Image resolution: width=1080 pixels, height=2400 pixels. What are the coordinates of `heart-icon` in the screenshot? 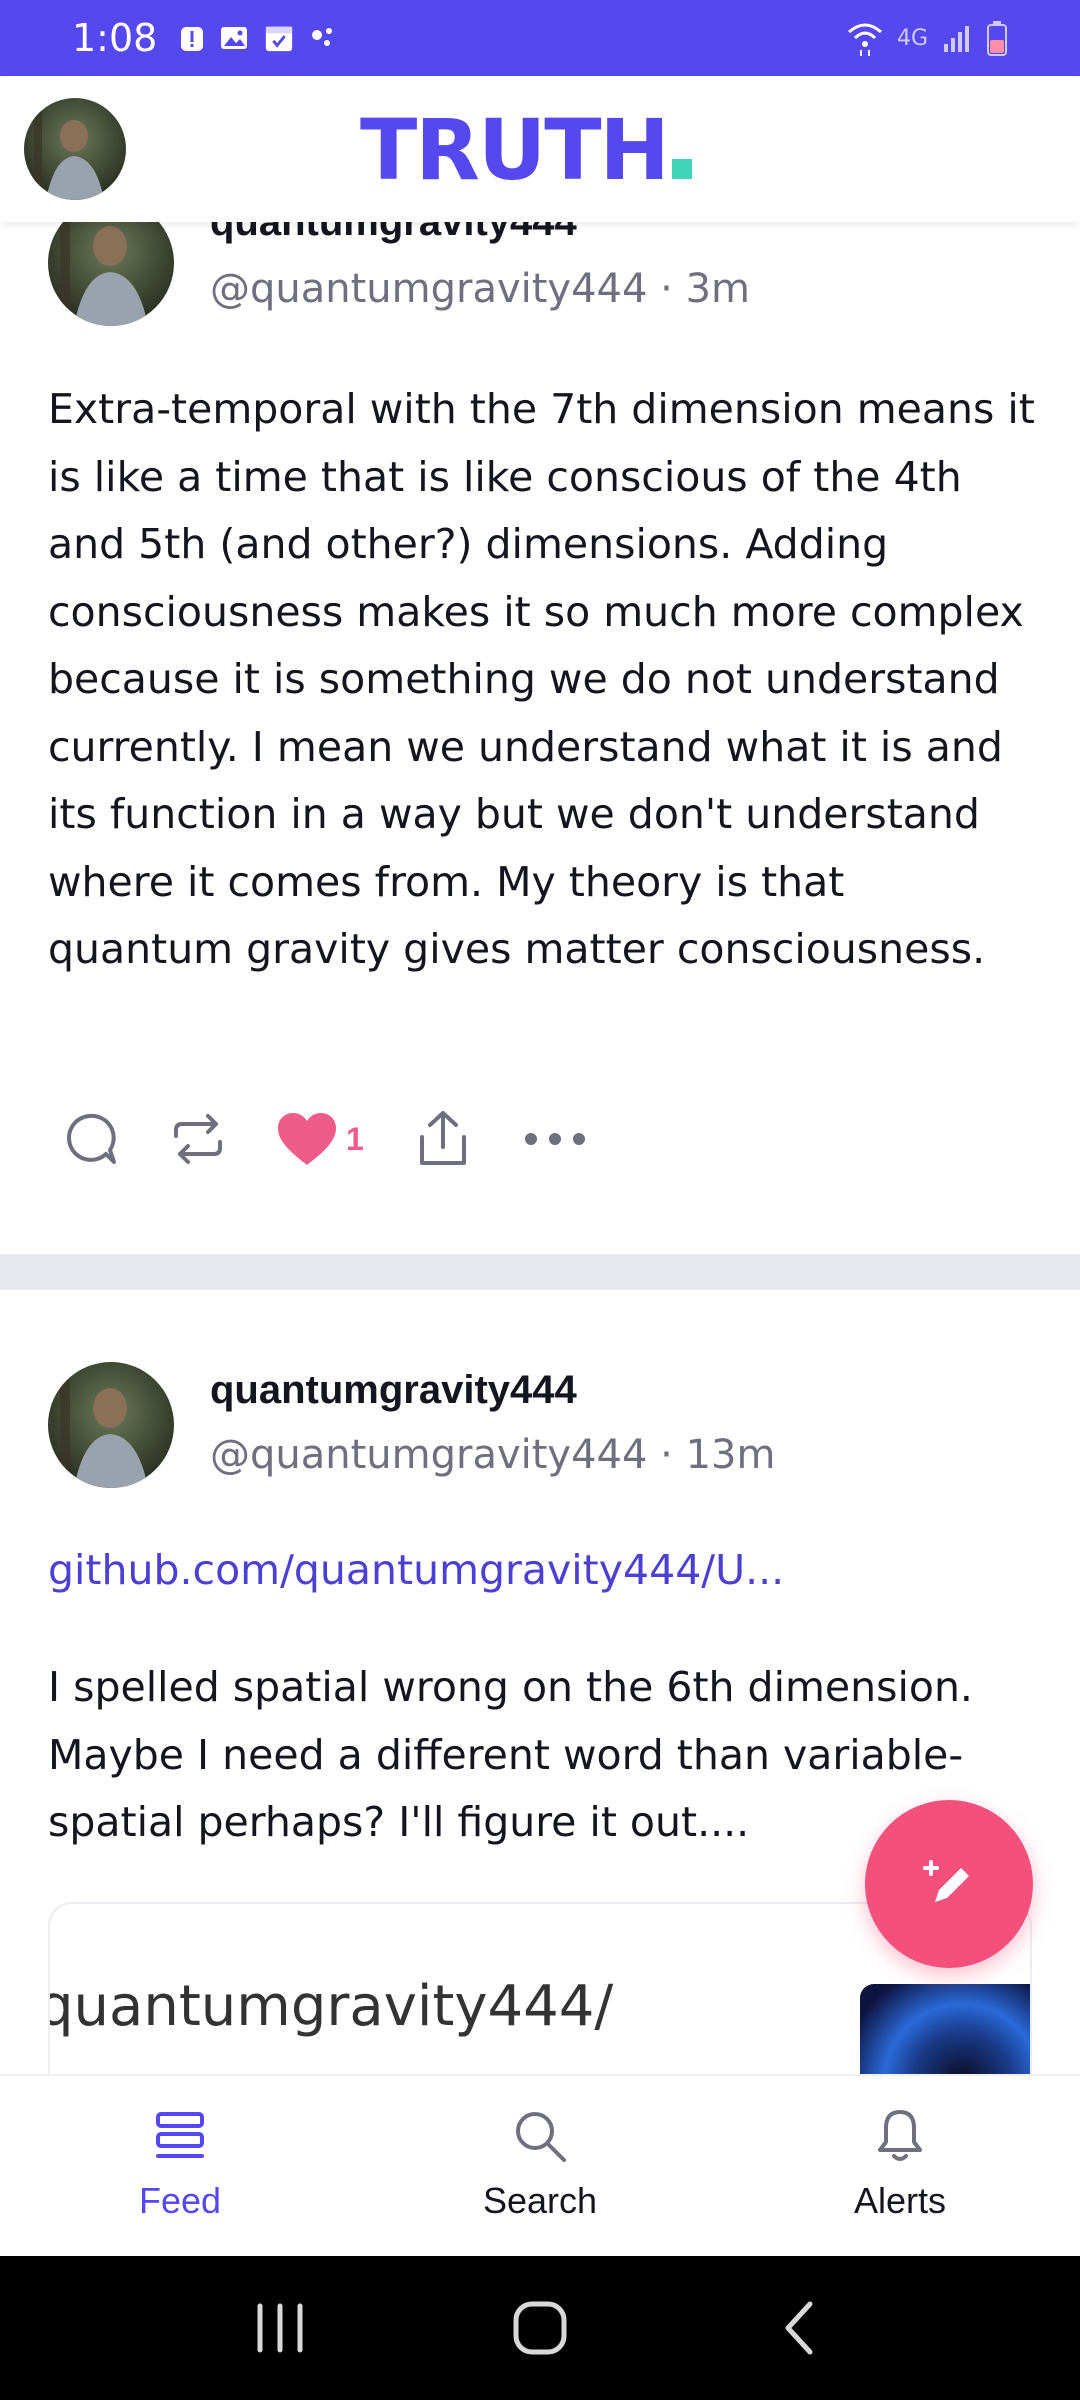 It's located at (307, 1139).